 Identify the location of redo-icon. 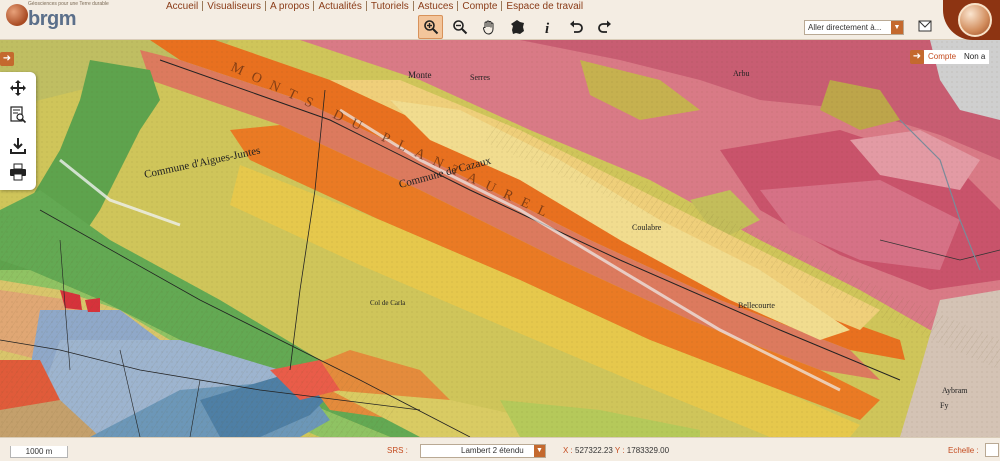
(604, 26).